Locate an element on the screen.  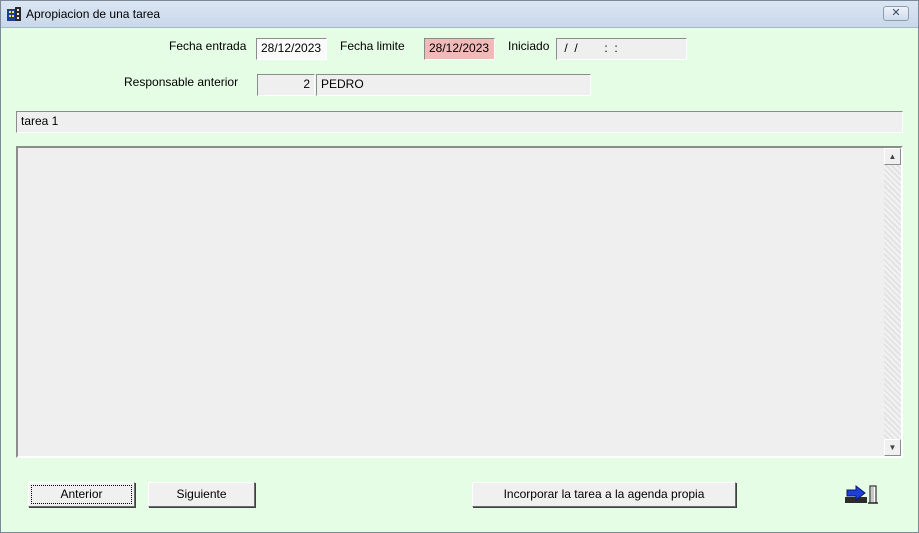
close-button: ✕ is located at coordinates (896, 13).